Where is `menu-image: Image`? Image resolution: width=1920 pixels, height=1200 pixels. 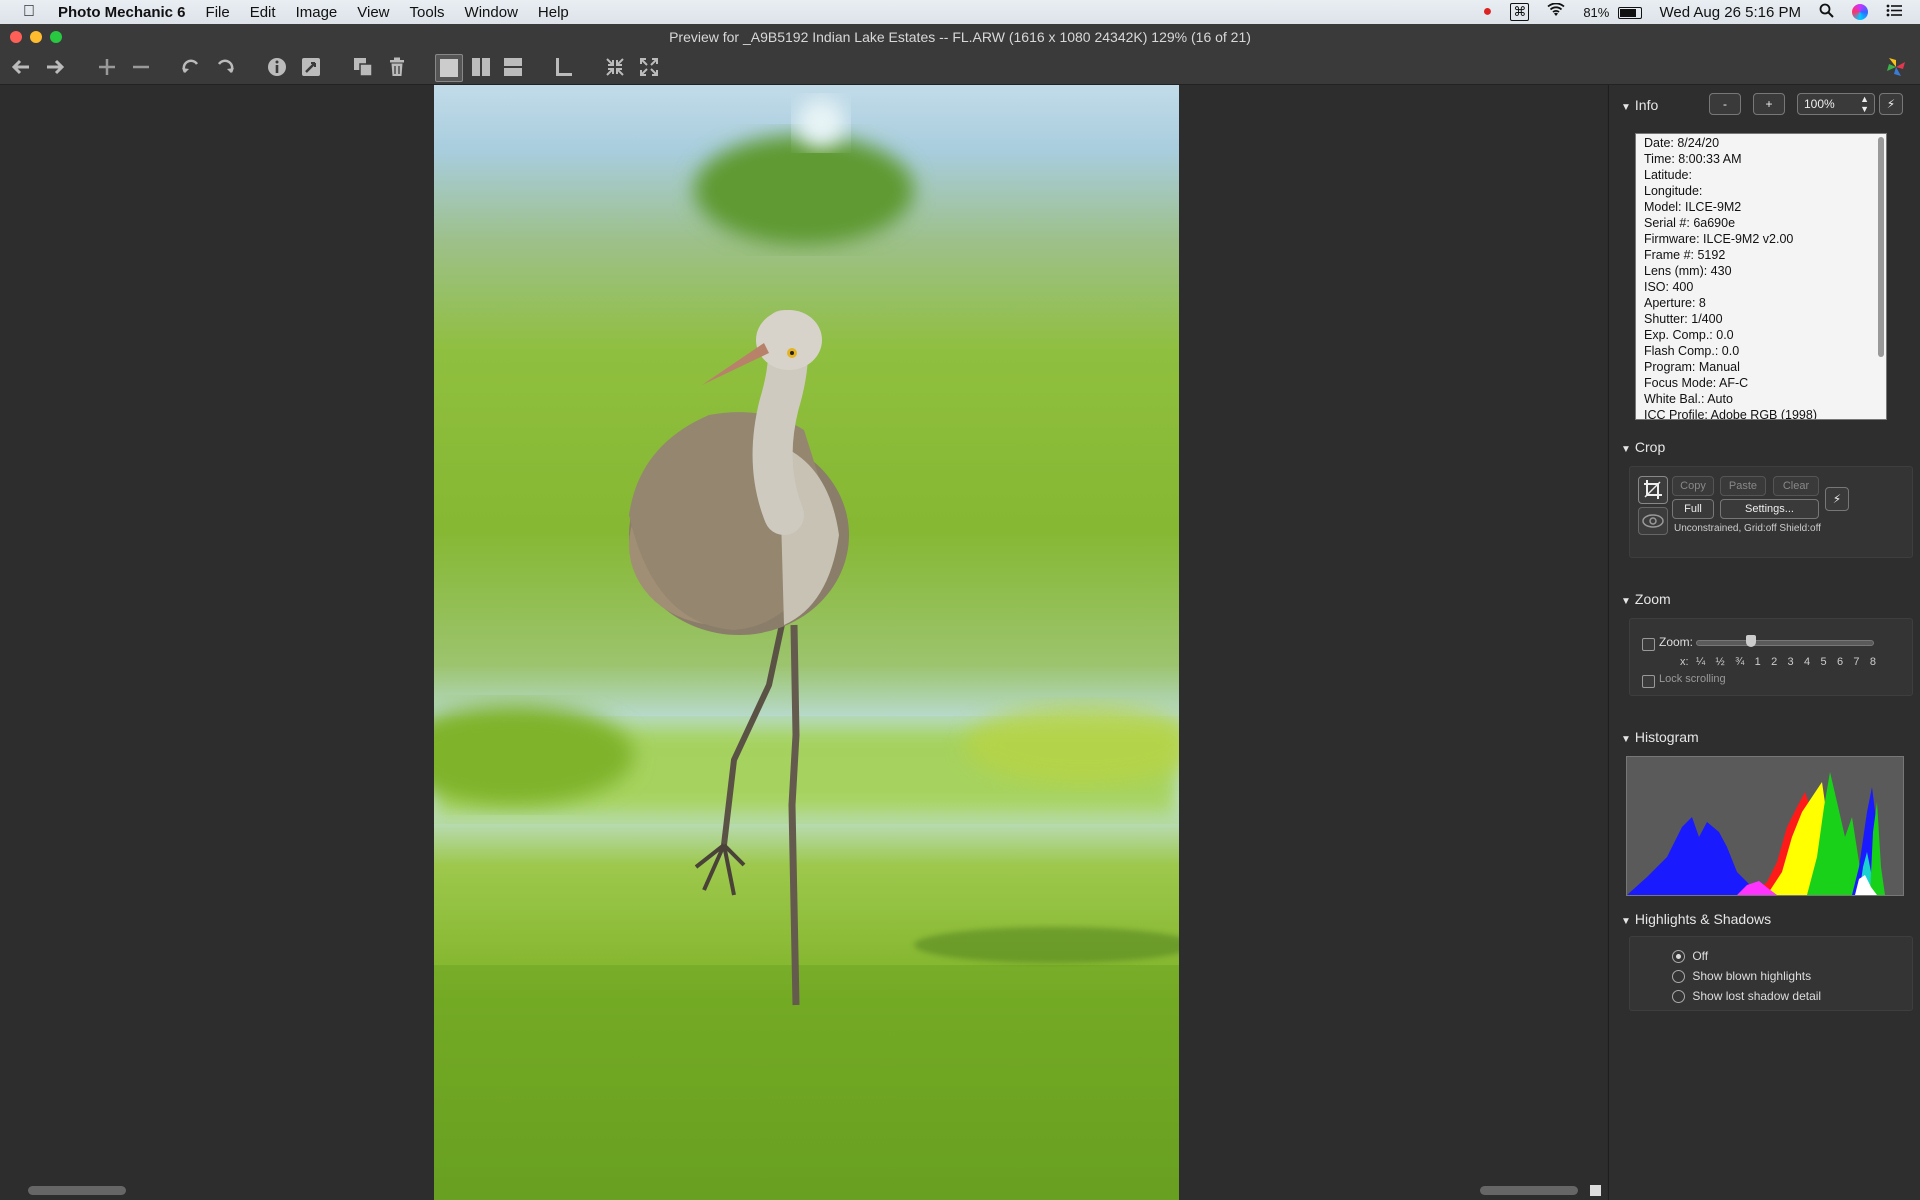 menu-image: Image is located at coordinates (317, 12).